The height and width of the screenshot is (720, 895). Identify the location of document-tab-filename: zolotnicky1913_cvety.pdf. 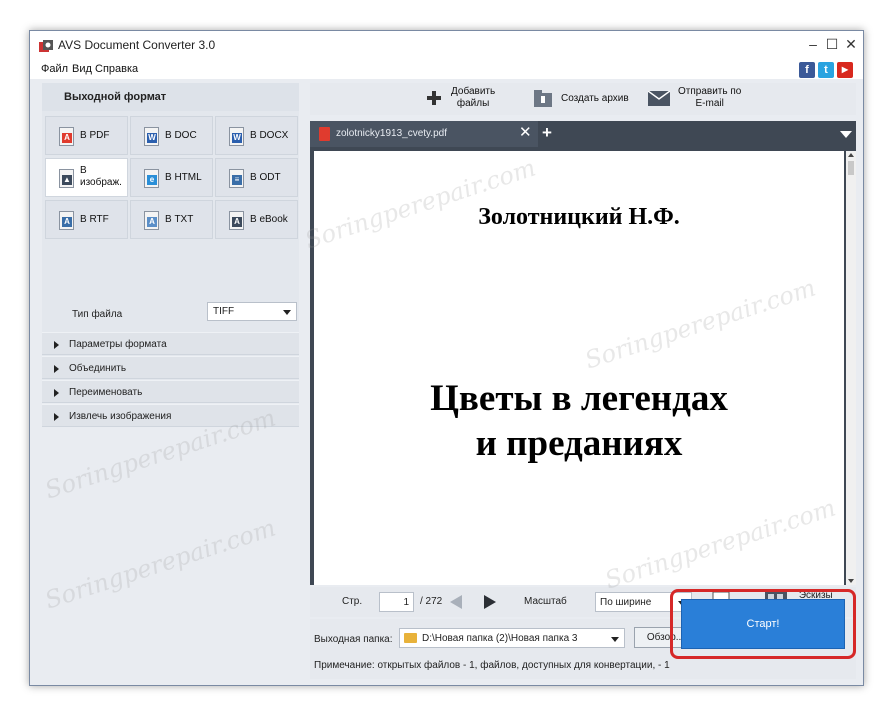
(391, 133).